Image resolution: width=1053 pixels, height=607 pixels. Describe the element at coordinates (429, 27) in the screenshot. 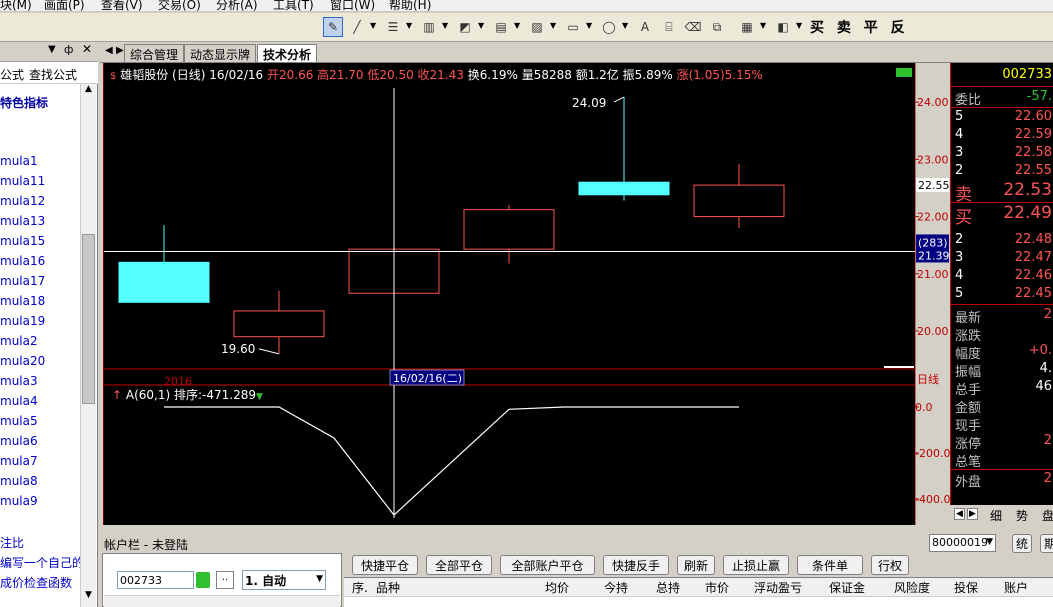

I see `gann-tool-icon: ▥` at that location.